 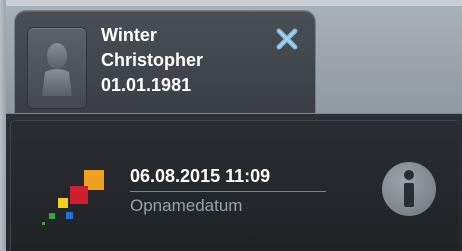 What do you see at coordinates (146, 85) in the screenshot?
I see `patient-birth-date: 01.01.1981` at bounding box center [146, 85].